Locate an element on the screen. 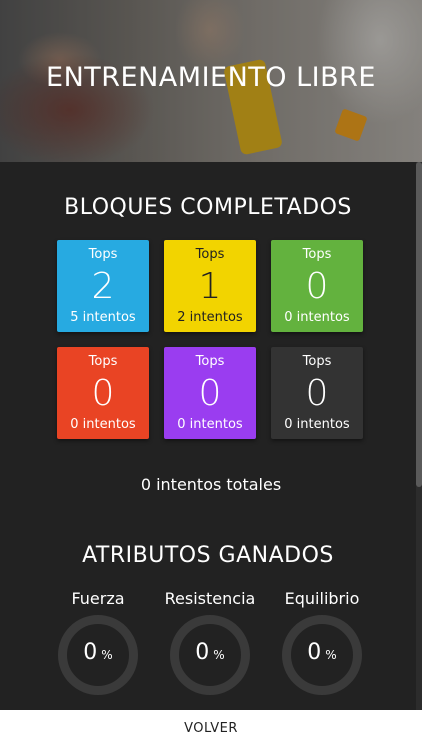  tile-attempts: 5 intentos is located at coordinates (103, 317).